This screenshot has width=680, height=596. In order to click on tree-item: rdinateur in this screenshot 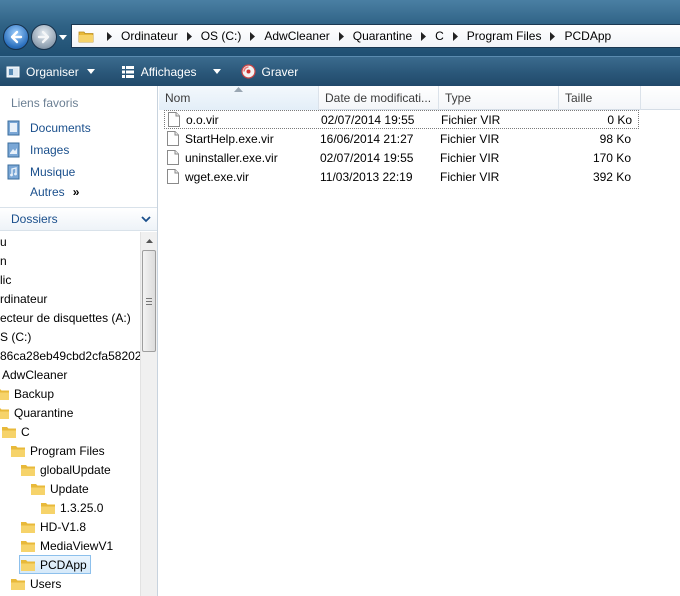, I will do `click(23, 298)`.